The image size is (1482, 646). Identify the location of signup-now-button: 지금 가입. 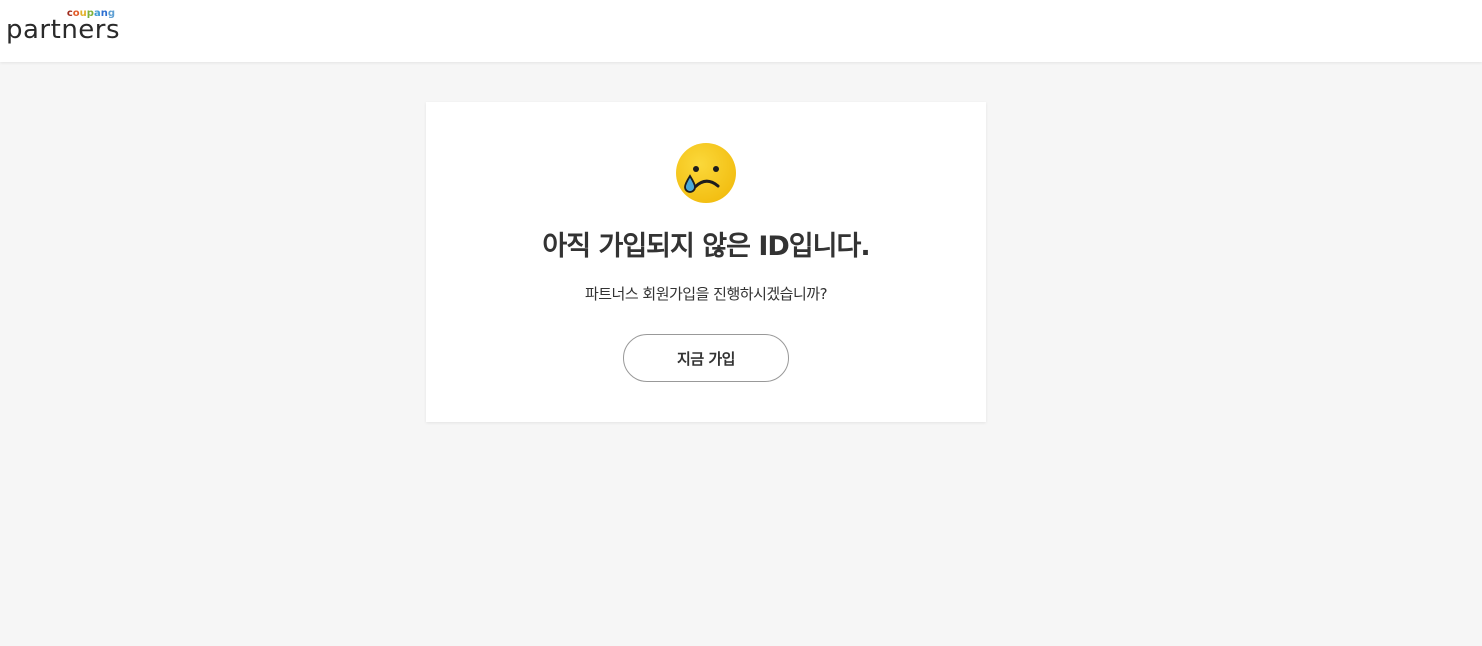
(706, 358).